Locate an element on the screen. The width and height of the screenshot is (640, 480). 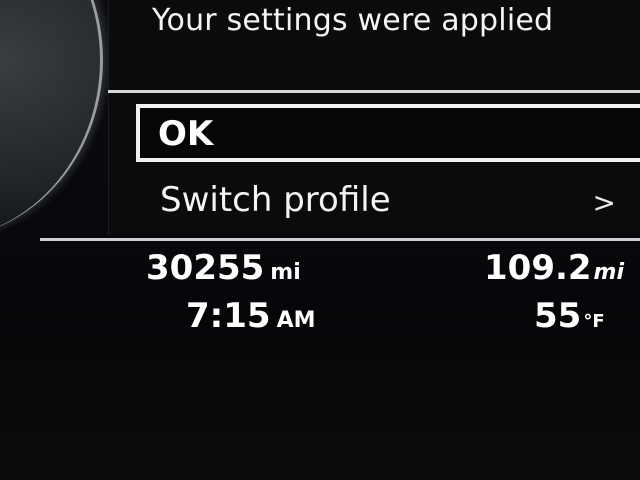
settings-applied-message: Your settings were applied is located at coordinates (353, 20).